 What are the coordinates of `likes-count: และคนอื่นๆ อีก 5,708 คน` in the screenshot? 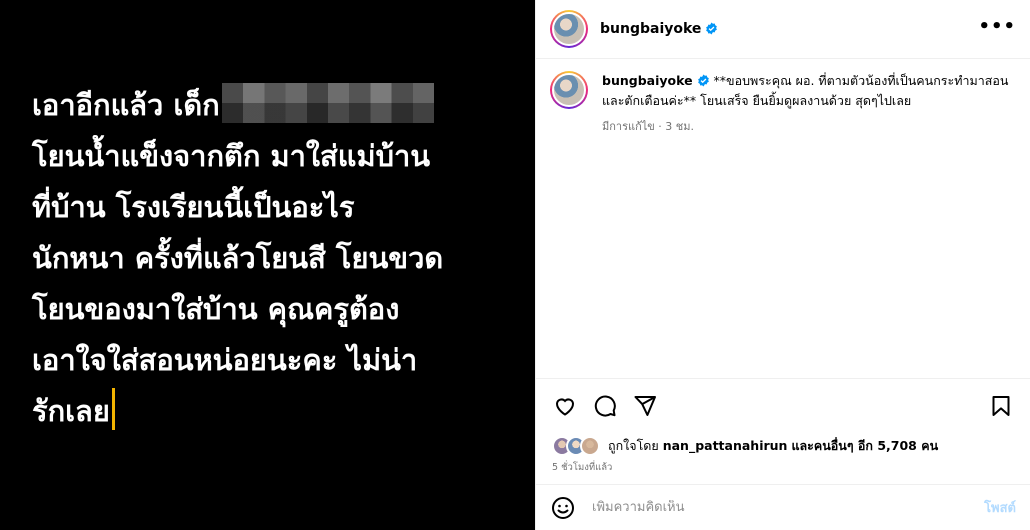 It's located at (864, 445).